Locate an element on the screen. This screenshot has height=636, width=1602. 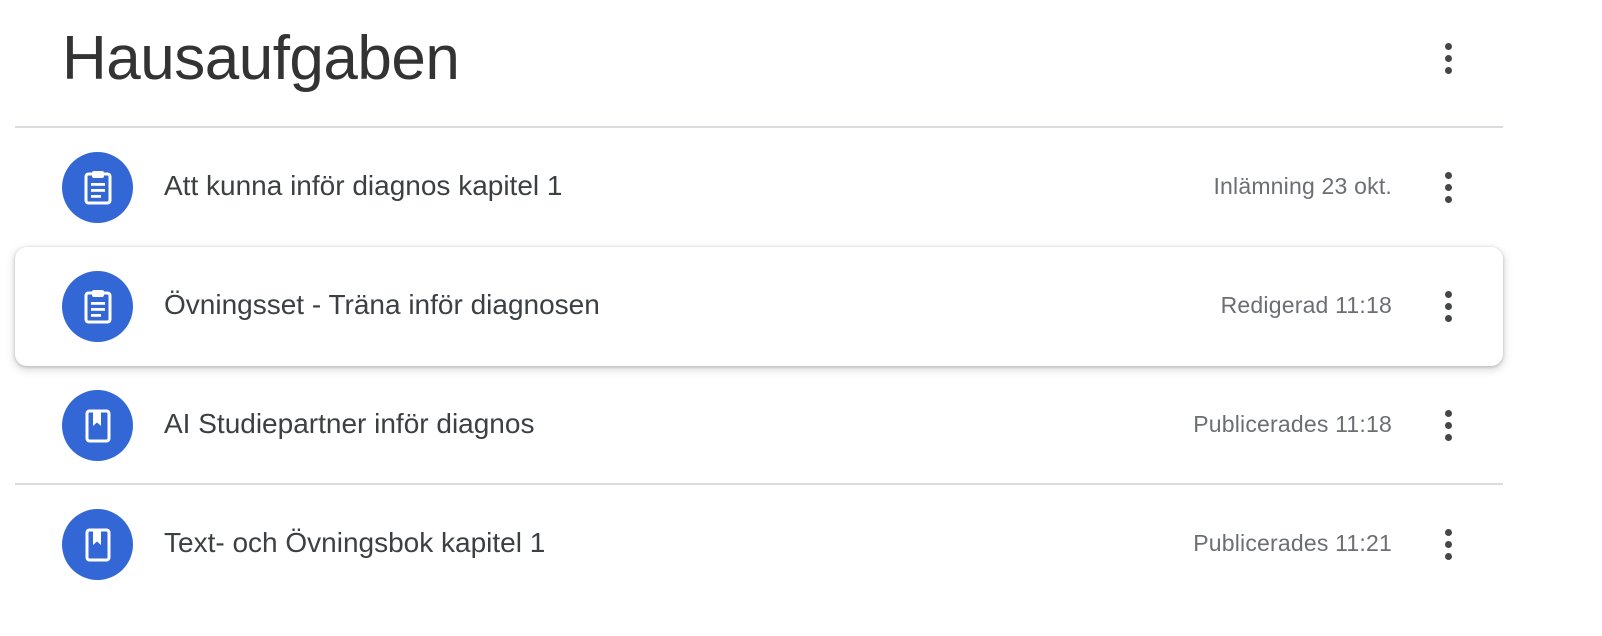
item-published-time: Publicerades 11:18 is located at coordinates (1292, 424).